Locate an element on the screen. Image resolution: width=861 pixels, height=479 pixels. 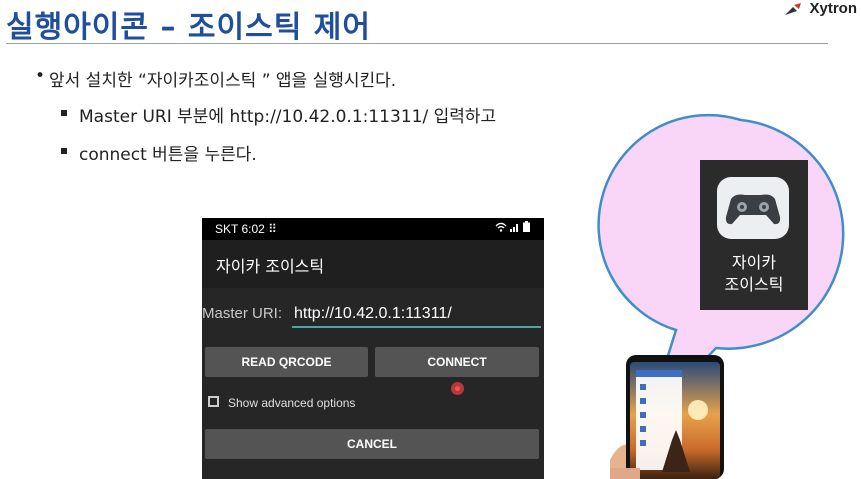
xytron-logo: Xytron is located at coordinates (820, 8).